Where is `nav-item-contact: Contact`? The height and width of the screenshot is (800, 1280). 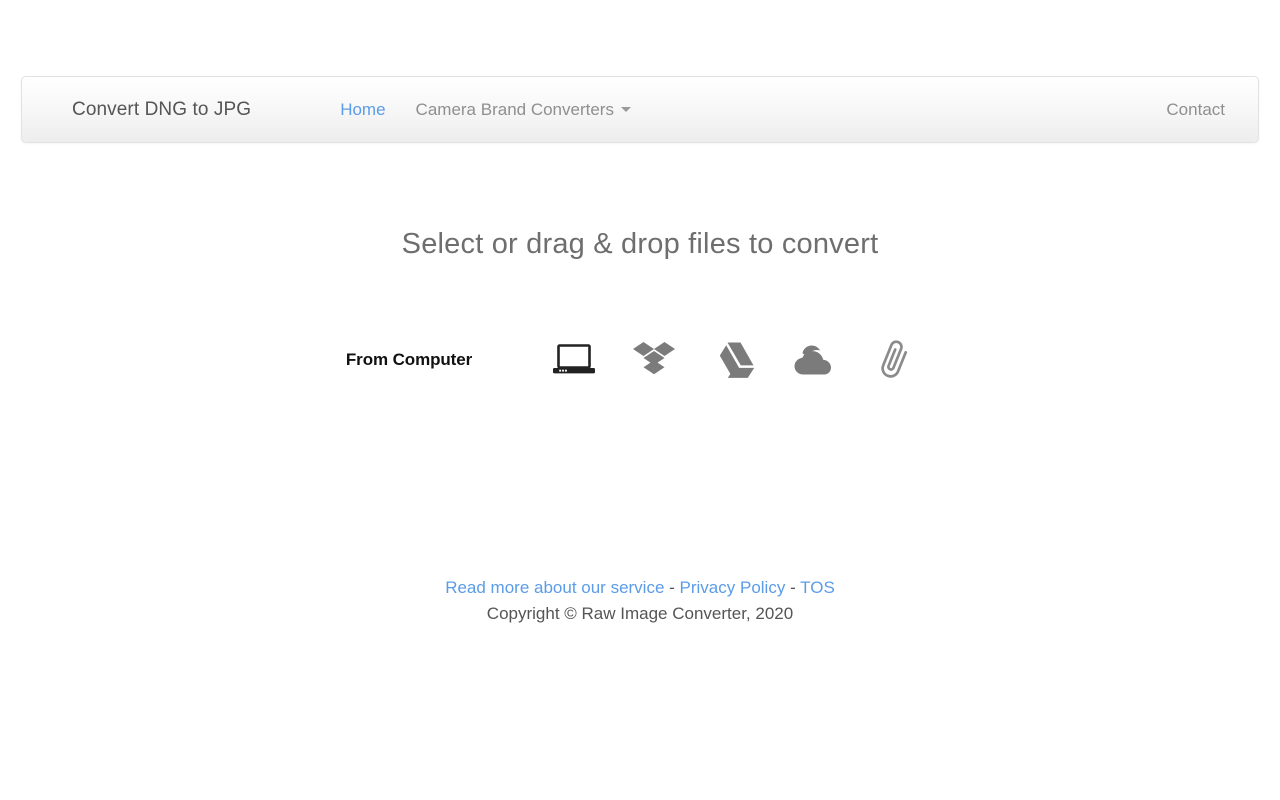
nav-item-contact: Contact is located at coordinates (1192, 109).